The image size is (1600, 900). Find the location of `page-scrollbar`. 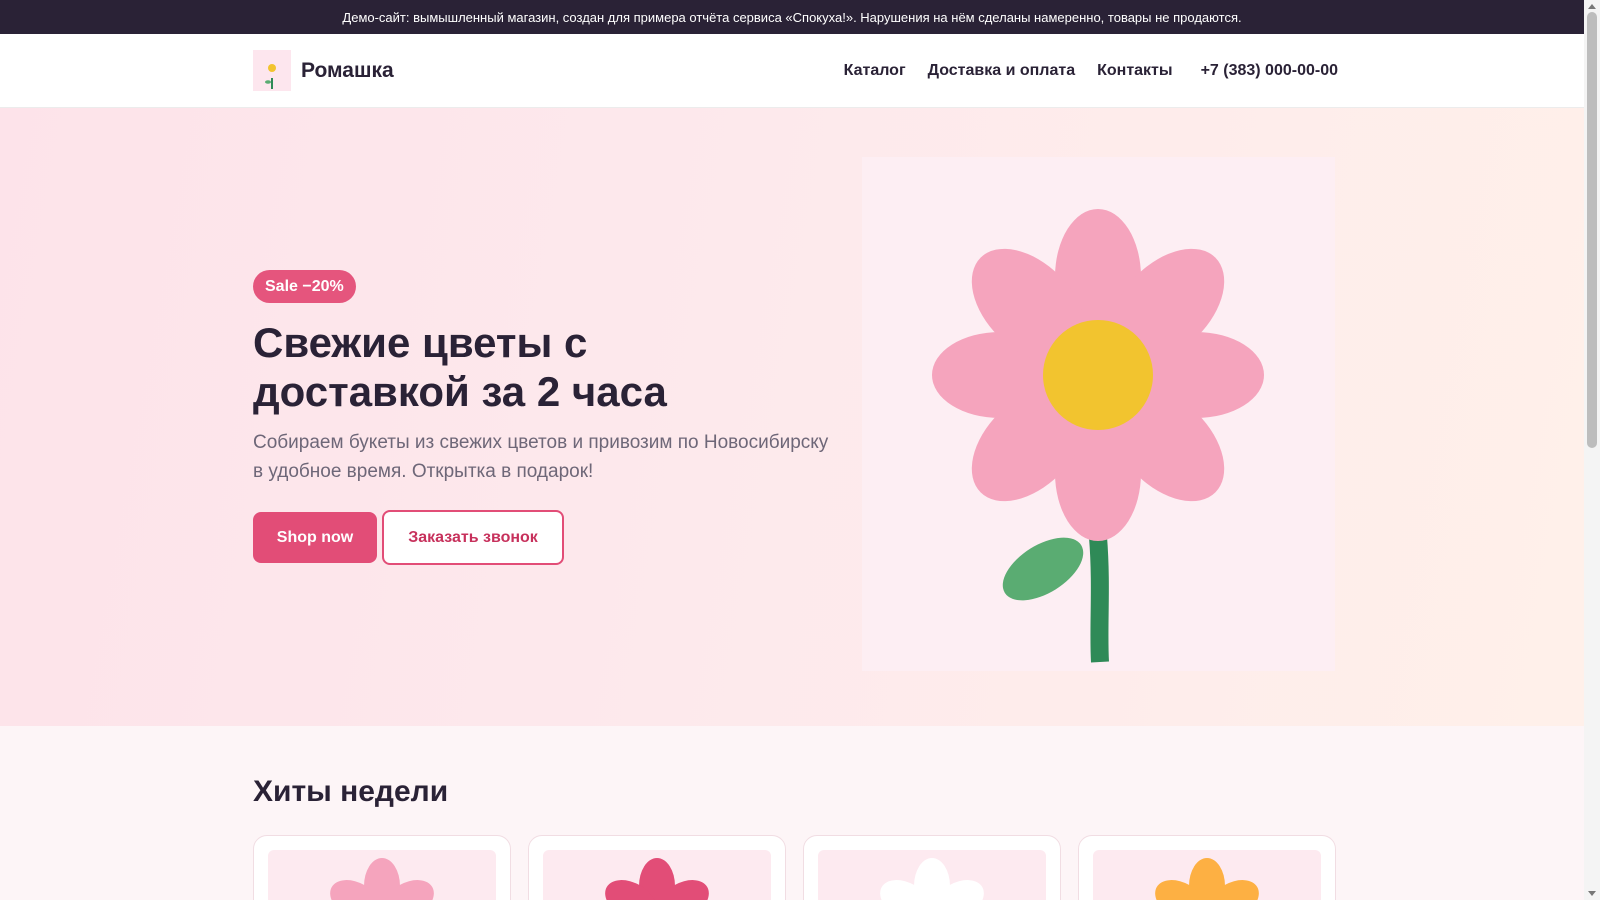

page-scrollbar is located at coordinates (1592, 450).